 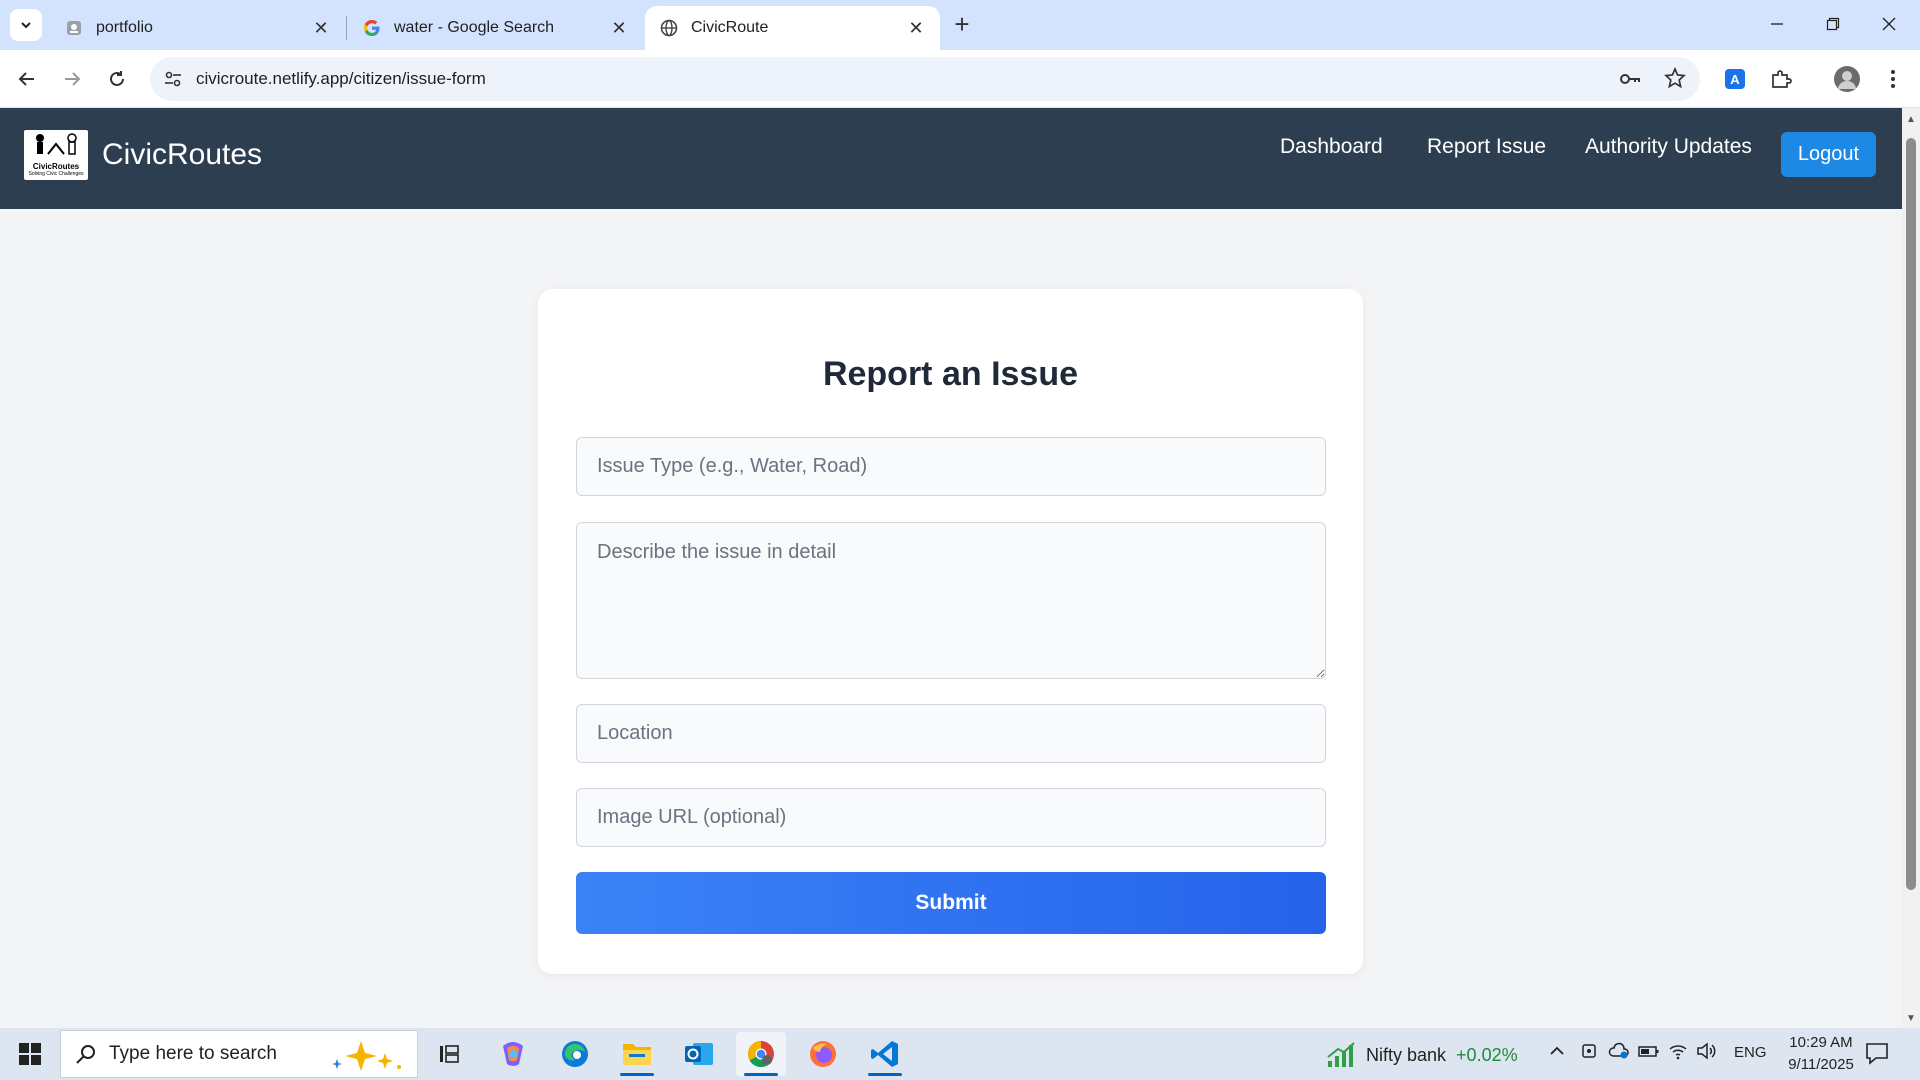 I want to click on onedrive-cloud-icon, so click(x=1619, y=1053).